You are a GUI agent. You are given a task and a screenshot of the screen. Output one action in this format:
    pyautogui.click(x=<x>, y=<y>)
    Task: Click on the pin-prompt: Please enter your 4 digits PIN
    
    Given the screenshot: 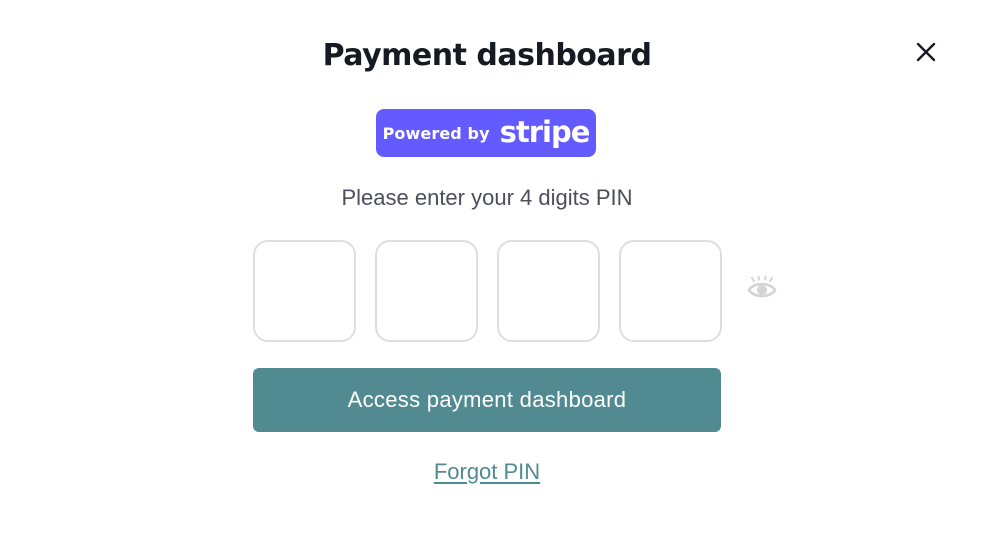 What is the action you would take?
    pyautogui.click(x=487, y=197)
    